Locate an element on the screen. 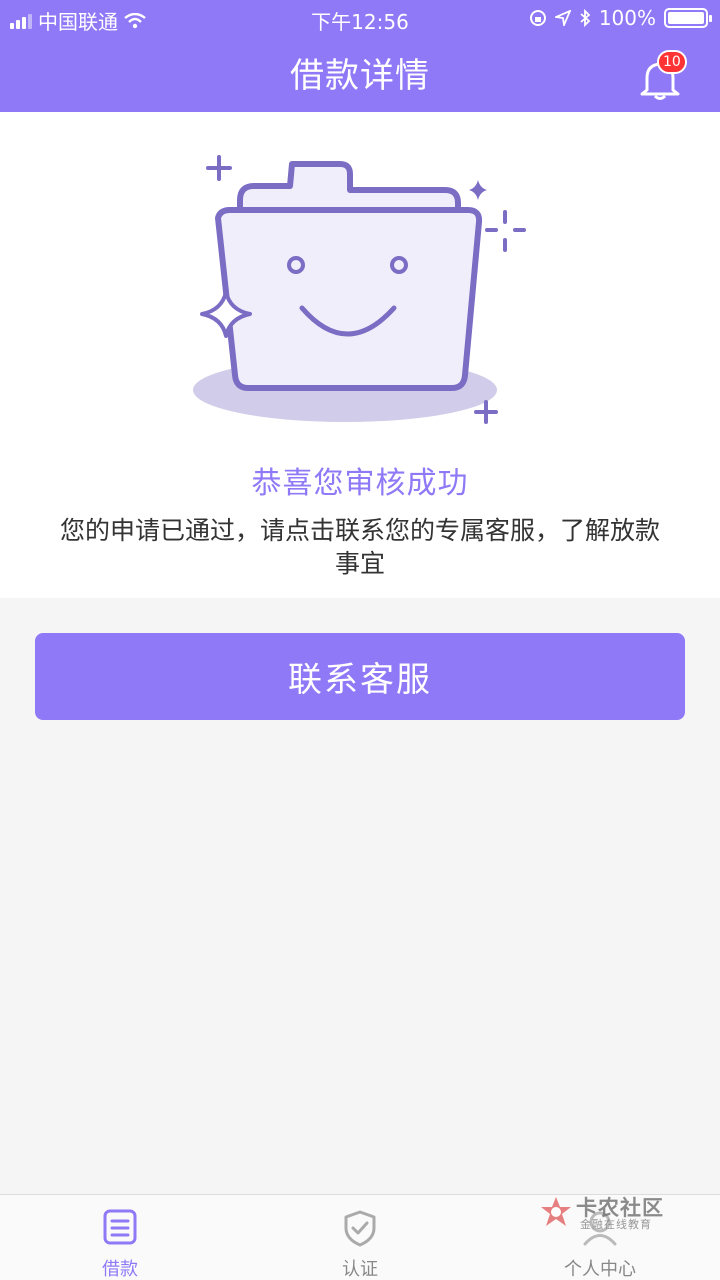  rotation-lock-icon is located at coordinates (537, 18).